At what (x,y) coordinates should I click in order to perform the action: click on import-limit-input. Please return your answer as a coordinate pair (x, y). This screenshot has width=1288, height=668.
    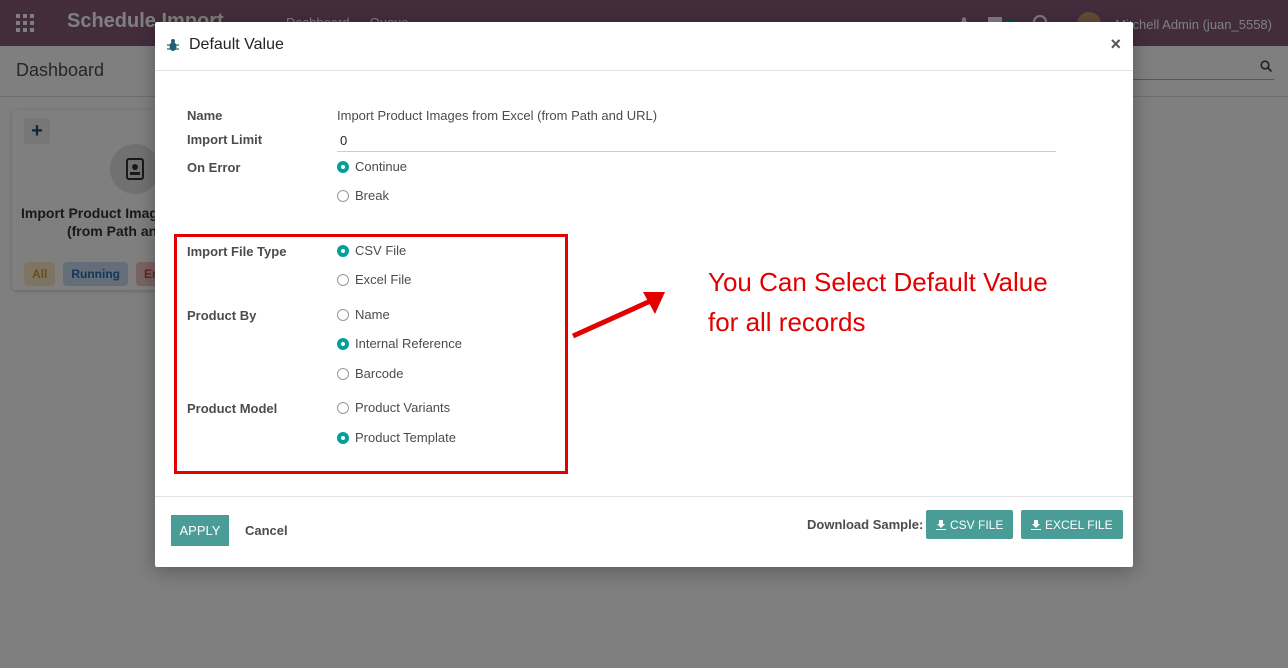
    Looking at the image, I should click on (696, 140).